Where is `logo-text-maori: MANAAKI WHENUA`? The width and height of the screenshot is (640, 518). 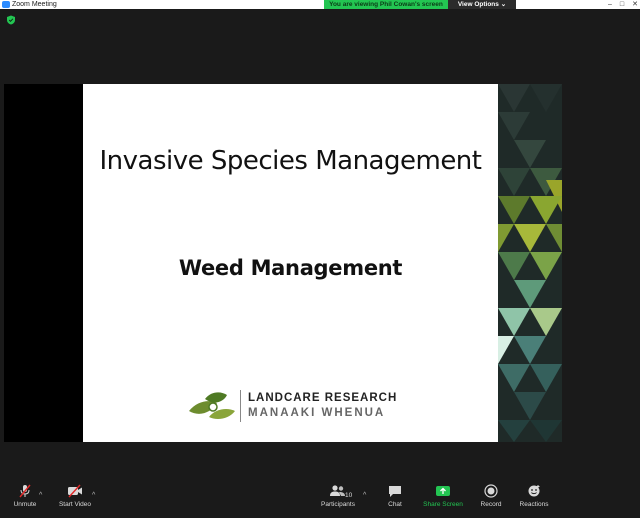
logo-text-maori: MANAAKI WHENUA is located at coordinates (317, 413).